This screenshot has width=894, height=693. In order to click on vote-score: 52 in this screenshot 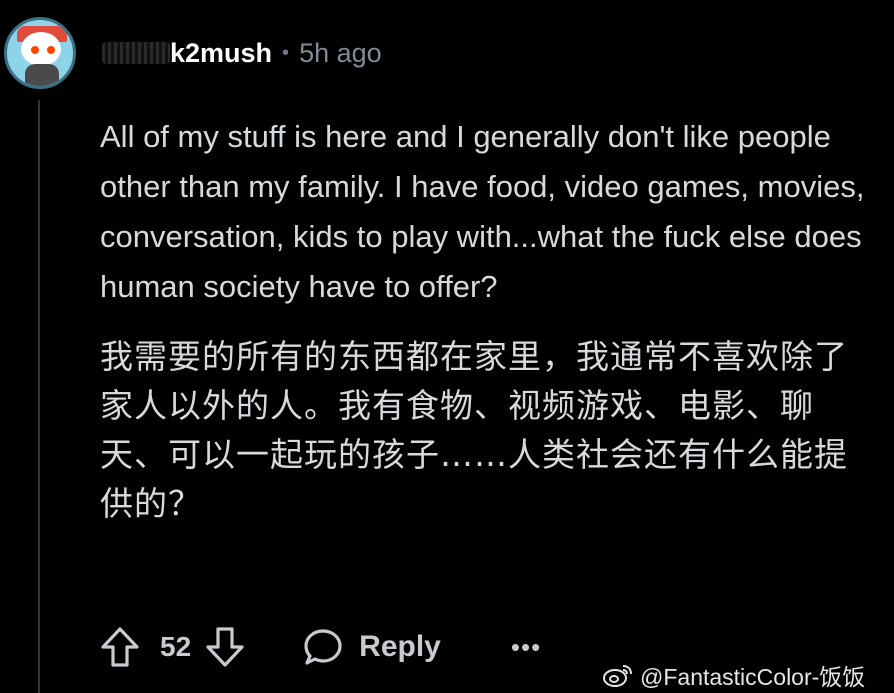, I will do `click(176, 646)`.